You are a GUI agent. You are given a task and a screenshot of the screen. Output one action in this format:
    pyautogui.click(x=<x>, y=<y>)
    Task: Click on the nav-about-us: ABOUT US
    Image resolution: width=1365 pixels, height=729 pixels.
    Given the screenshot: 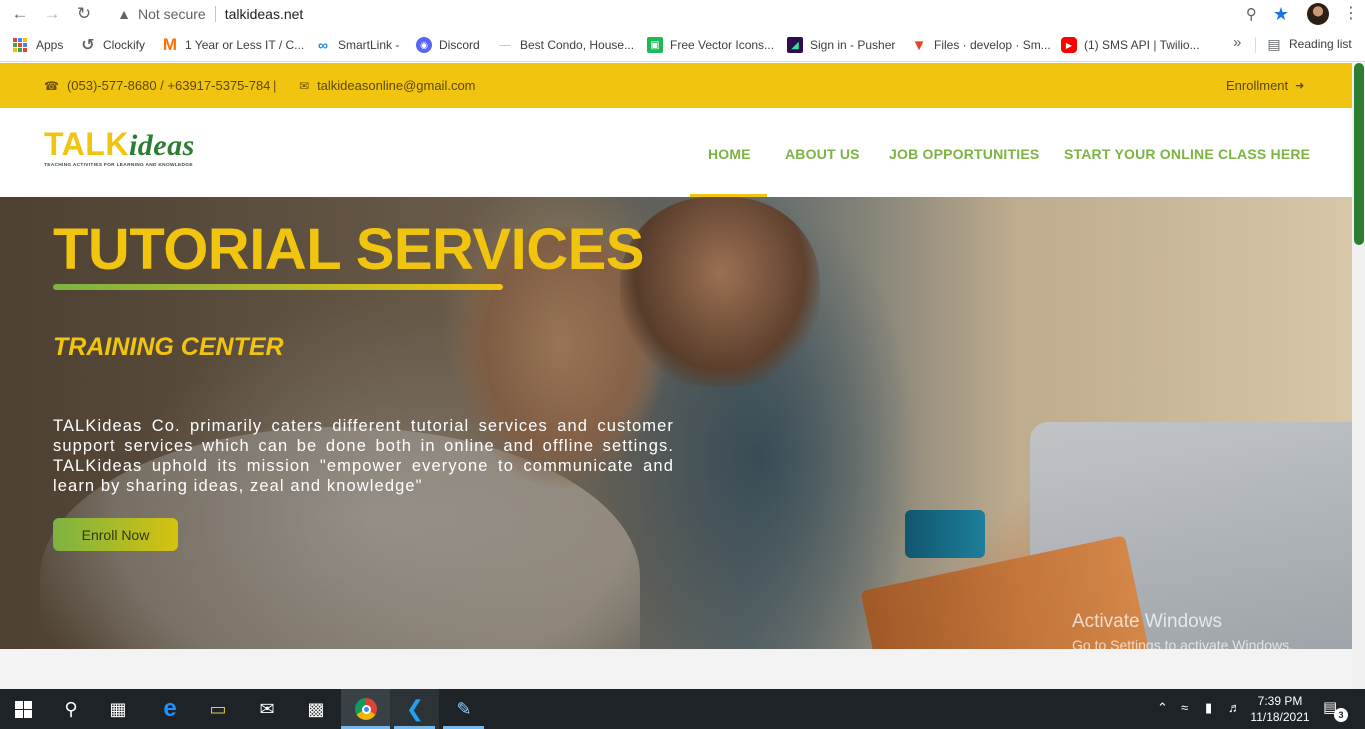 What is the action you would take?
    pyautogui.click(x=822, y=154)
    